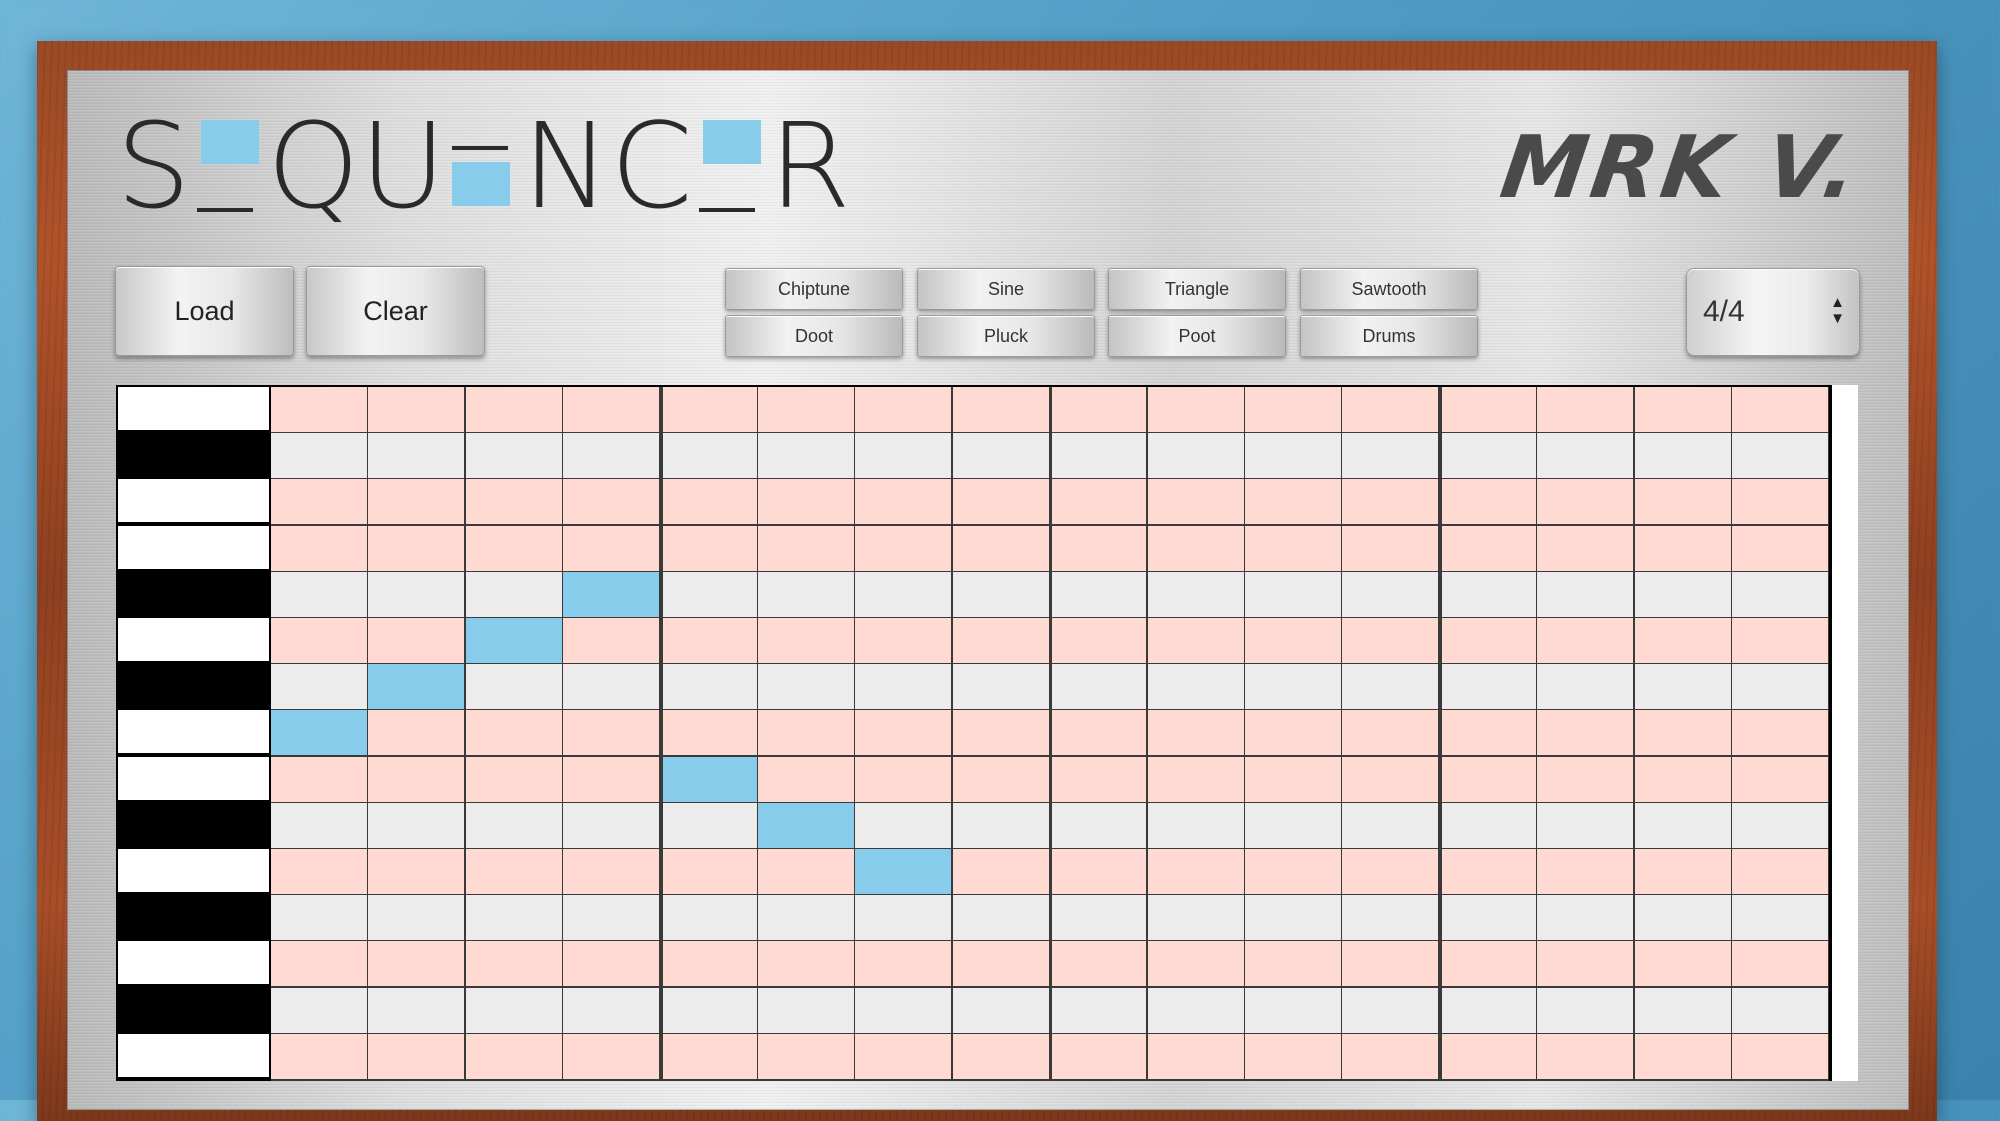  What do you see at coordinates (1389, 336) in the screenshot?
I see `instrument-button-drums: Drums` at bounding box center [1389, 336].